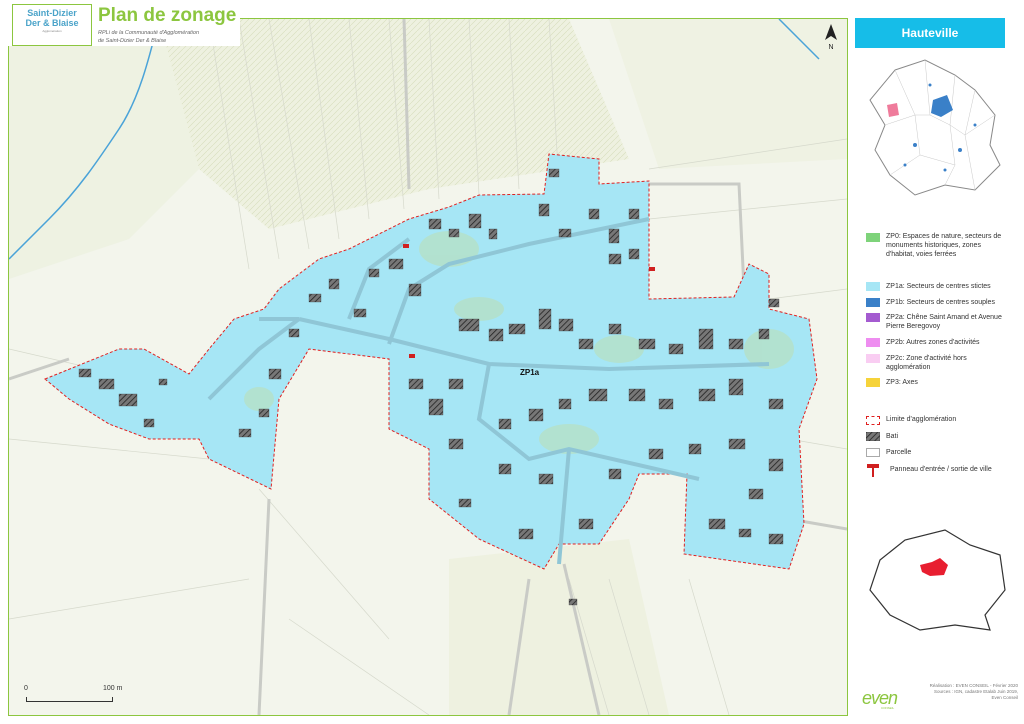  Describe the element at coordinates (892, 436) in the screenshot. I see `legend-label-bati: Bati` at that location.